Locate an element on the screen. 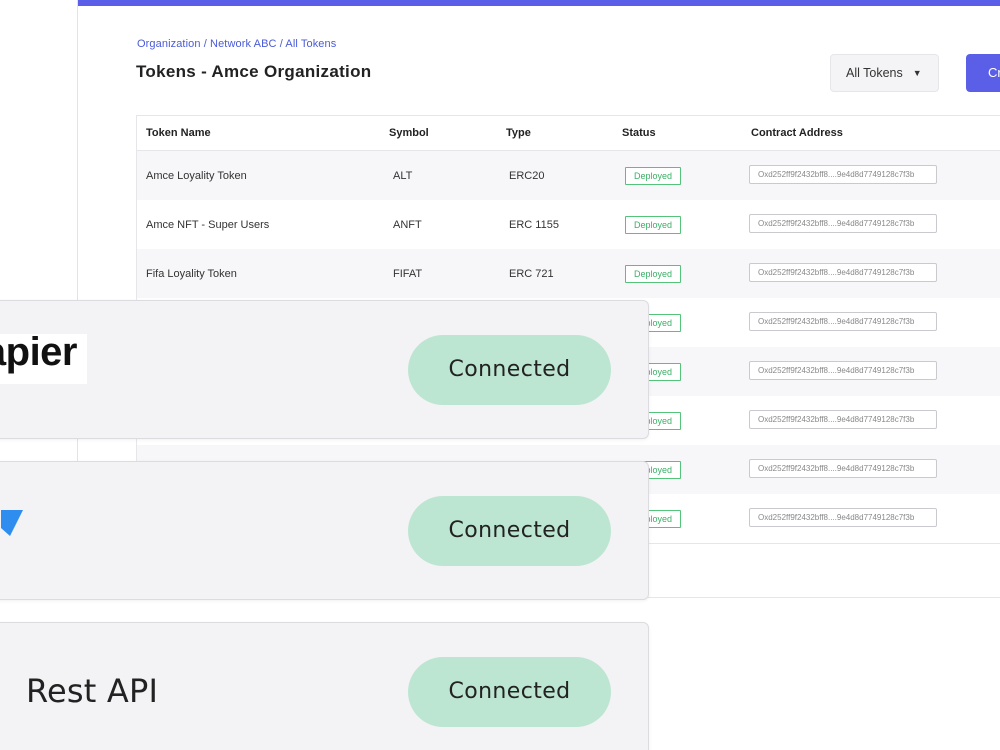 Image resolution: width=1000 pixels, height=750 pixels. token-filter-select: All Tokens ▼ is located at coordinates (884, 73).